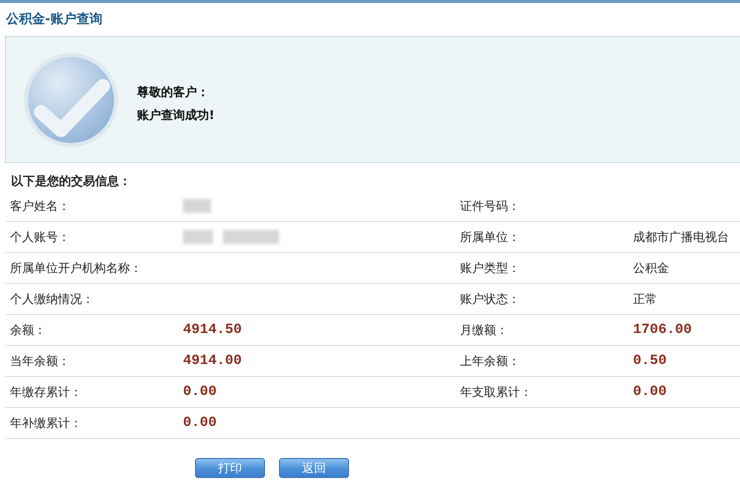  I want to click on field-label: 账户状态：, so click(490, 299).